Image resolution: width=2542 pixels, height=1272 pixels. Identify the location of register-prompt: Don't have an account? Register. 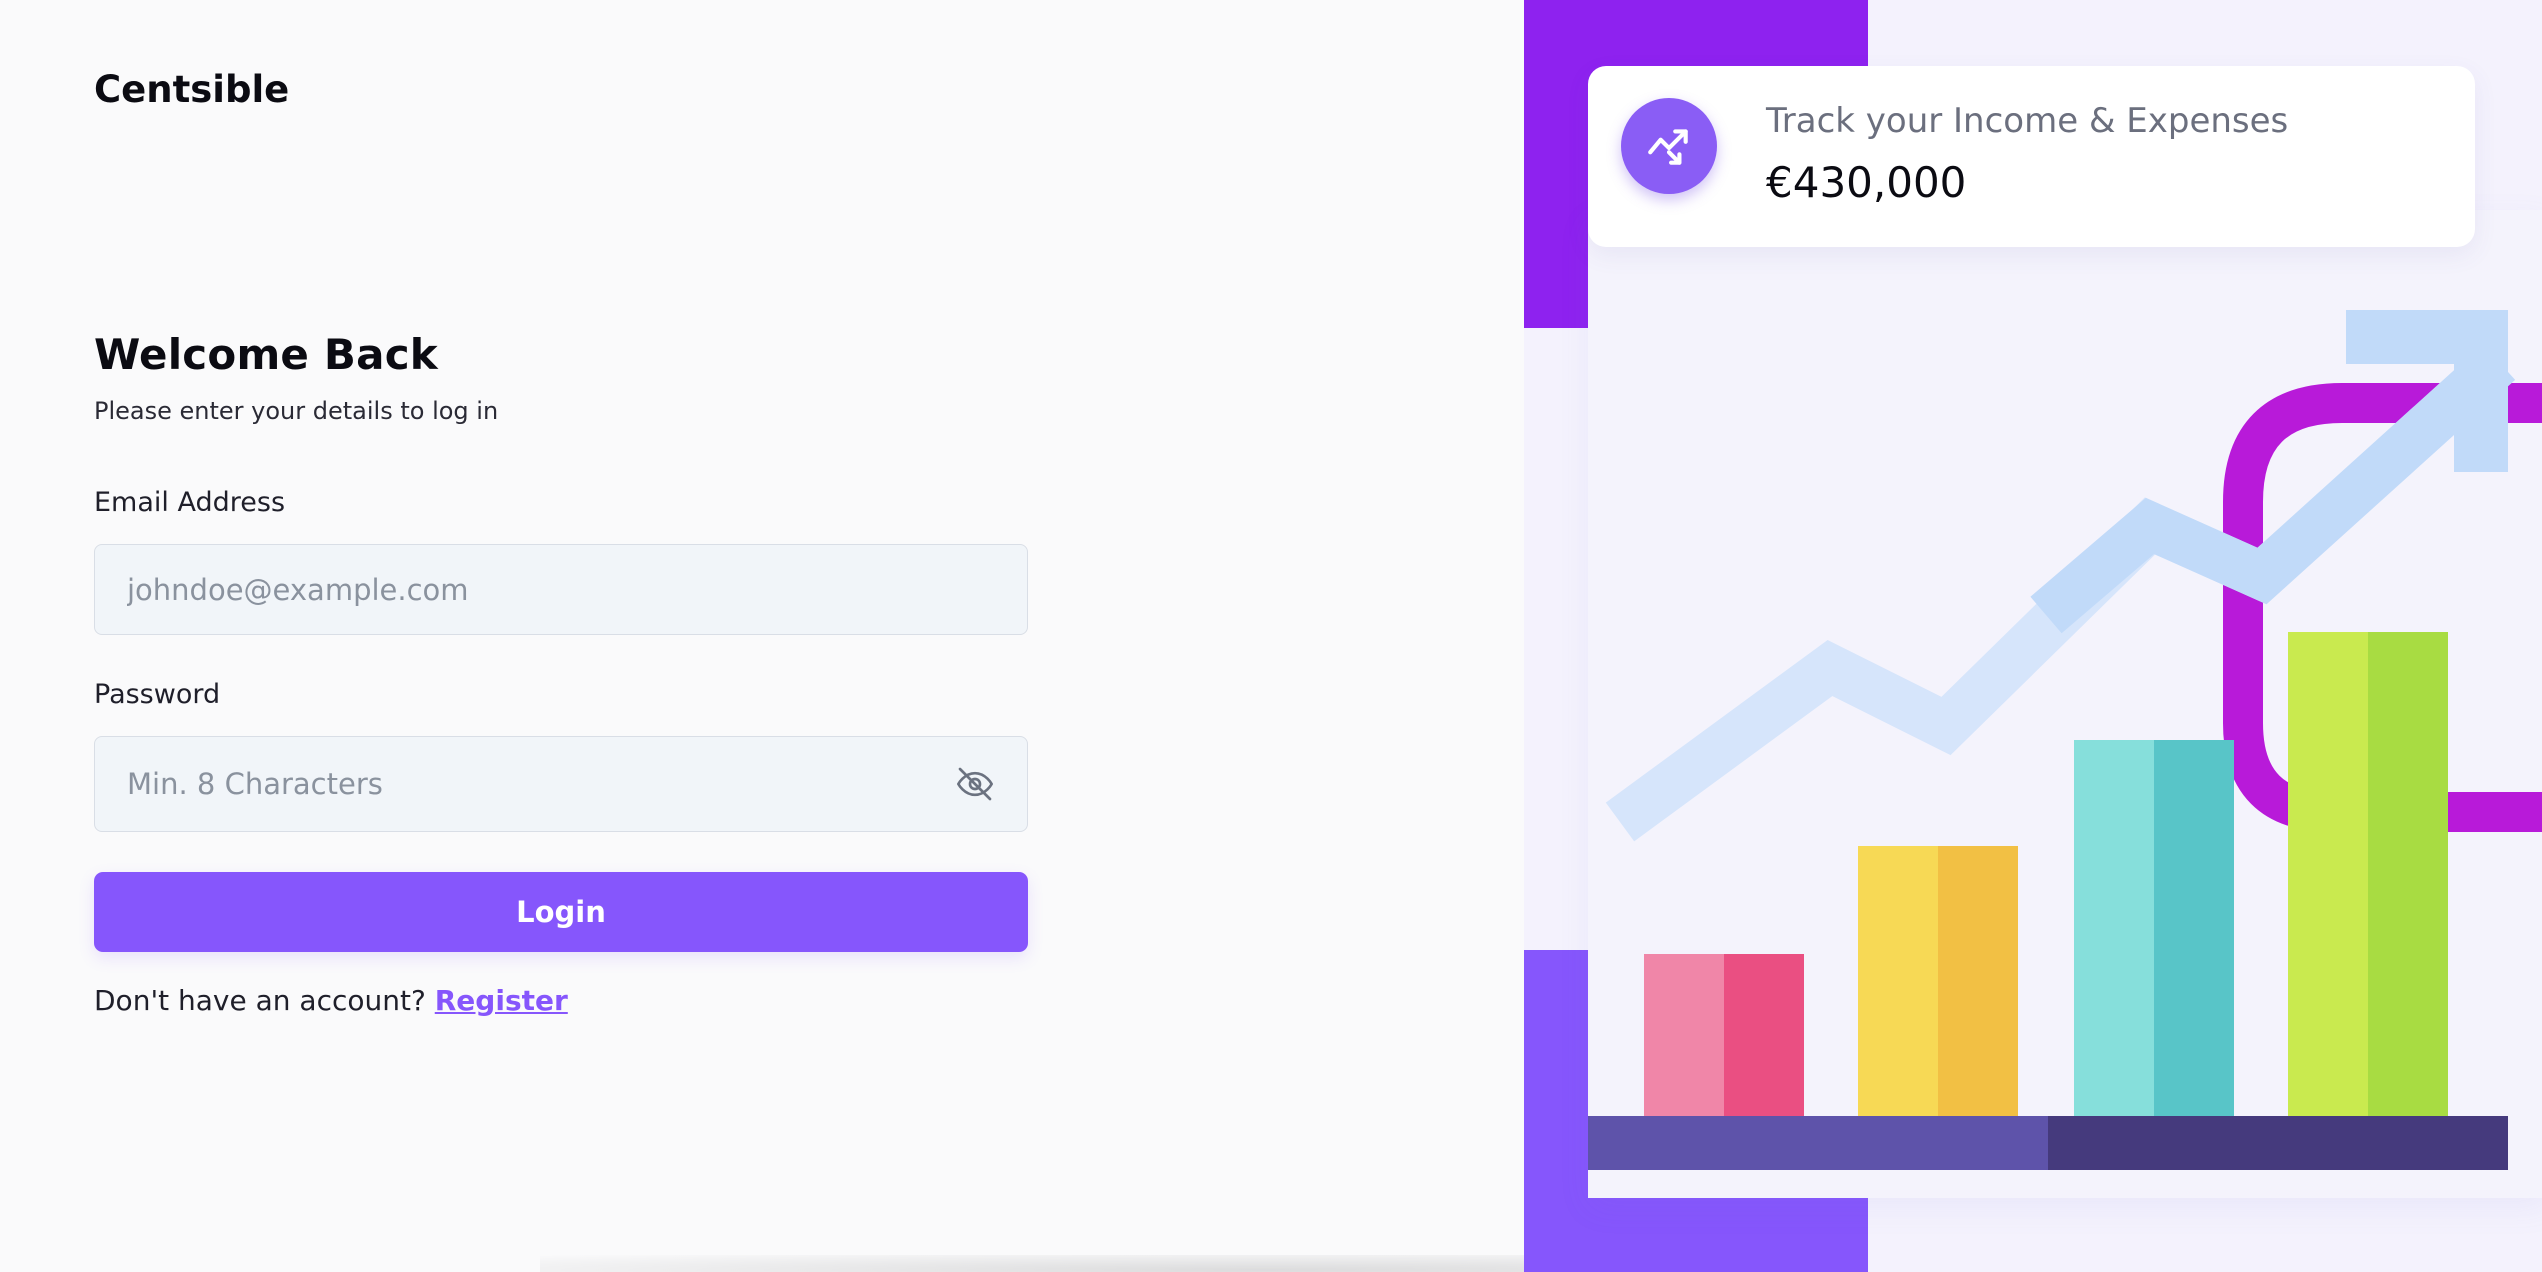
(561, 1000).